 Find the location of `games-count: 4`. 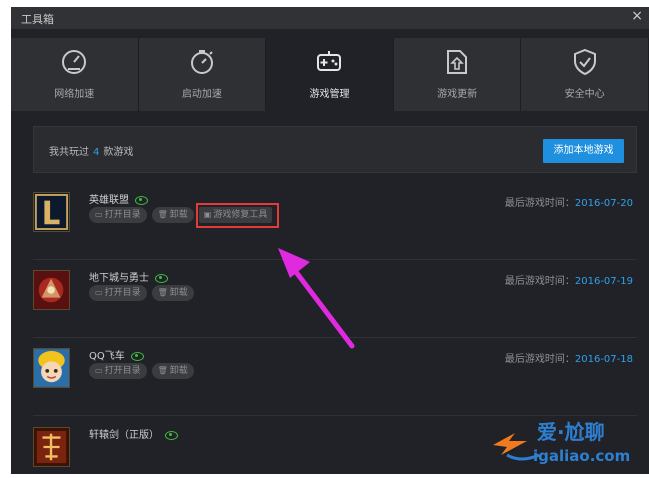

games-count: 4 is located at coordinates (96, 152).